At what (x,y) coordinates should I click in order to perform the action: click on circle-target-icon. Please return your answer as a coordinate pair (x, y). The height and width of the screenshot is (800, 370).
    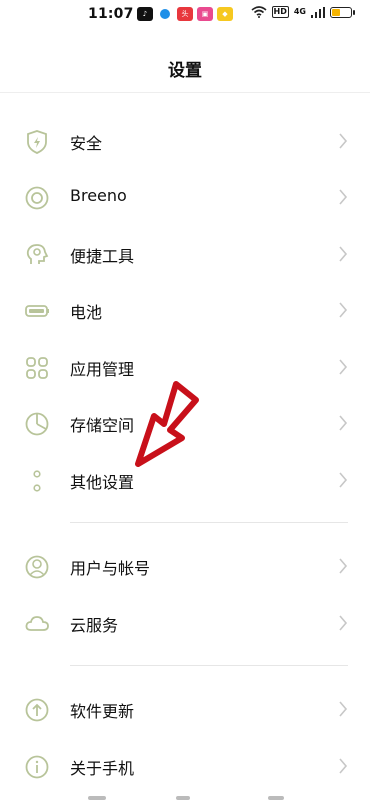
    Looking at the image, I should click on (37, 198).